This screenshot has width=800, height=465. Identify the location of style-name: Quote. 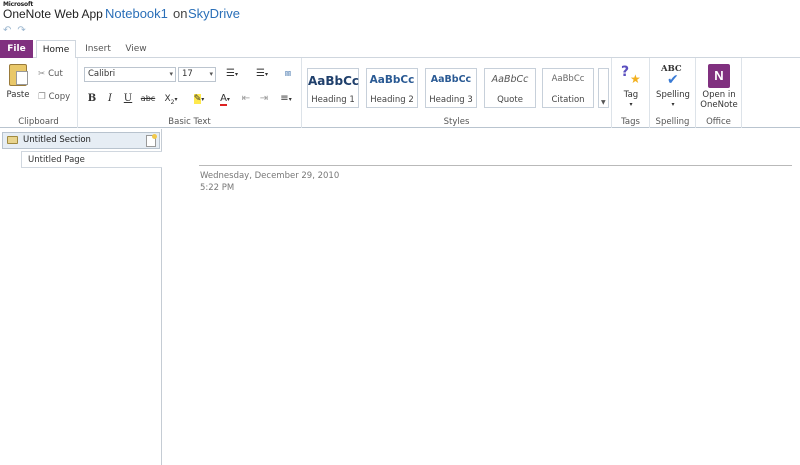
(510, 100).